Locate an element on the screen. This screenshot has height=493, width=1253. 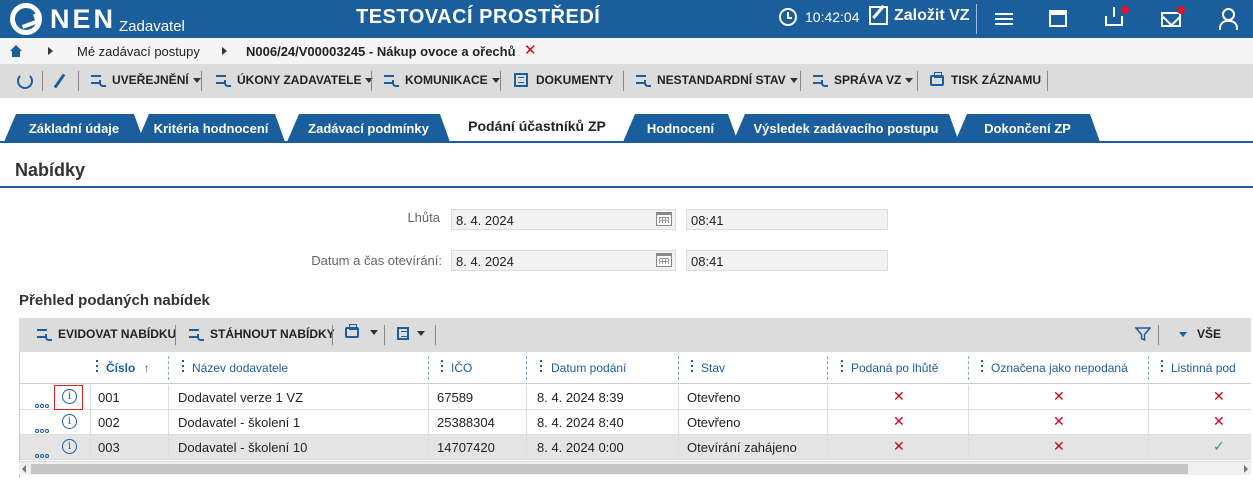
nen-logo: NEN Zadavatel is located at coordinates (97, 19).